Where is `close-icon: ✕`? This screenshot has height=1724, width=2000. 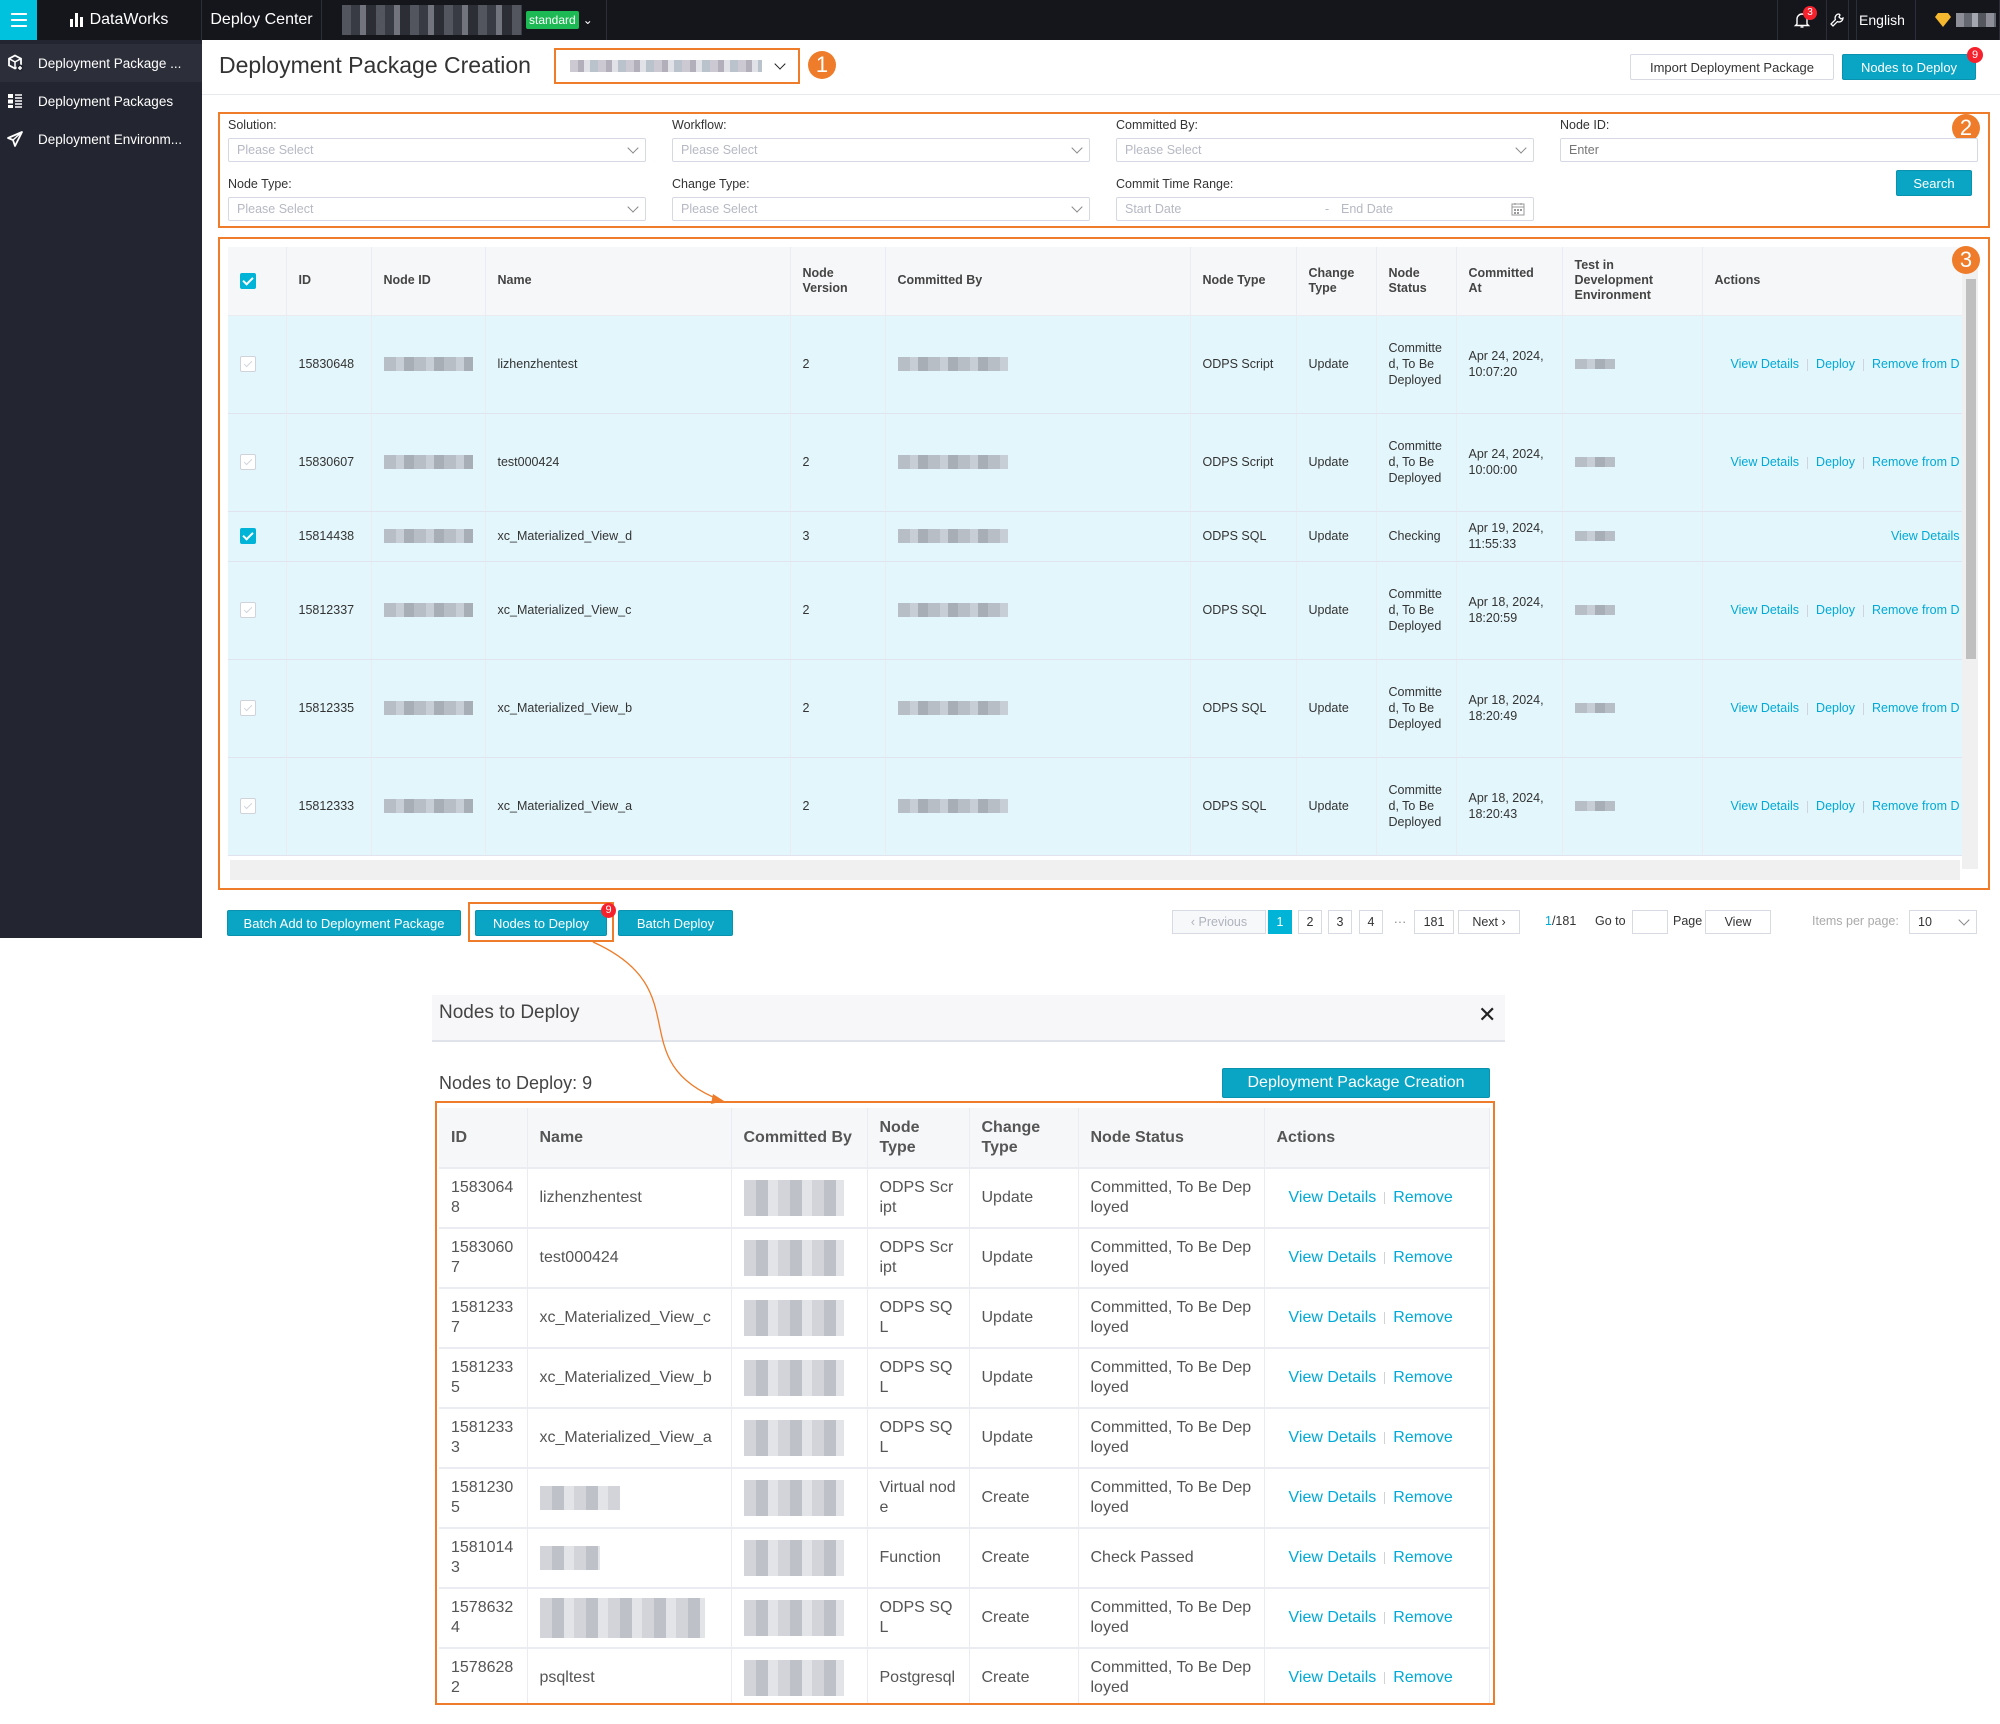 close-icon: ✕ is located at coordinates (1487, 1015).